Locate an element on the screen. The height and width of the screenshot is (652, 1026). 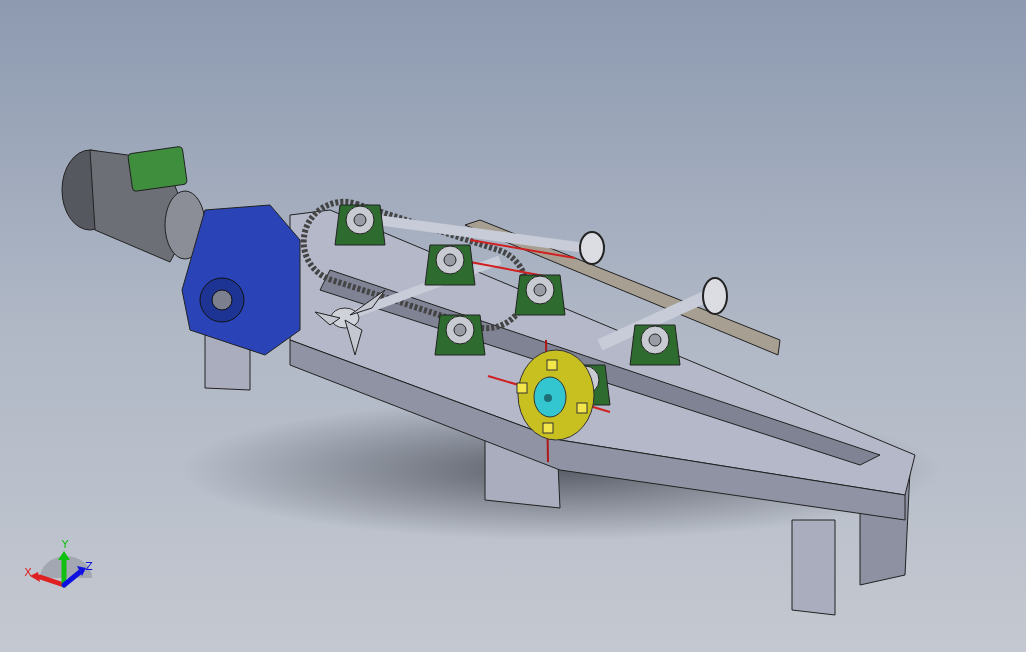
axis-label: X is located at coordinates (28, 572).